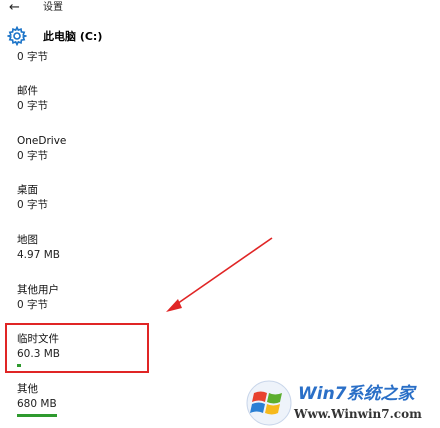 This screenshot has width=440, height=428. What do you see at coordinates (269, 403) in the screenshot?
I see `windows-logo-icon` at bounding box center [269, 403].